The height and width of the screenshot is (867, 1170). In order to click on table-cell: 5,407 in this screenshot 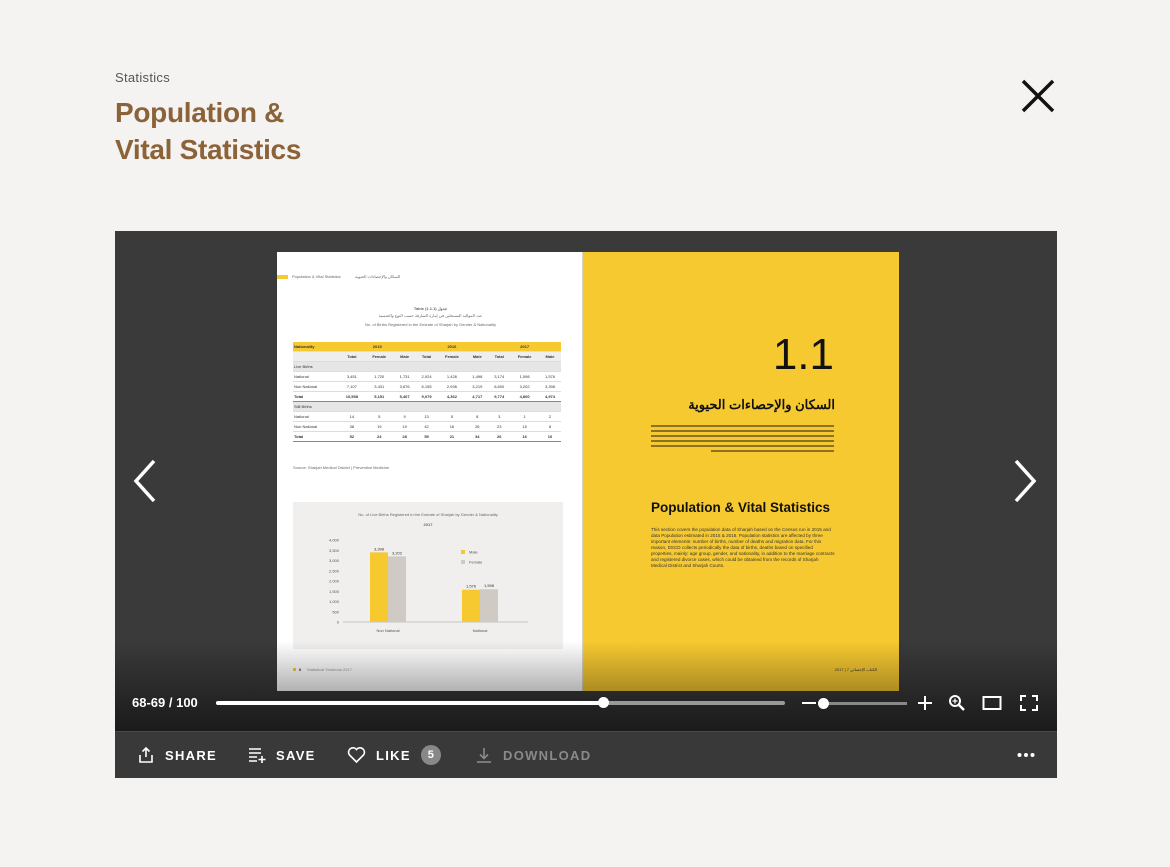, I will do `click(404, 396)`.